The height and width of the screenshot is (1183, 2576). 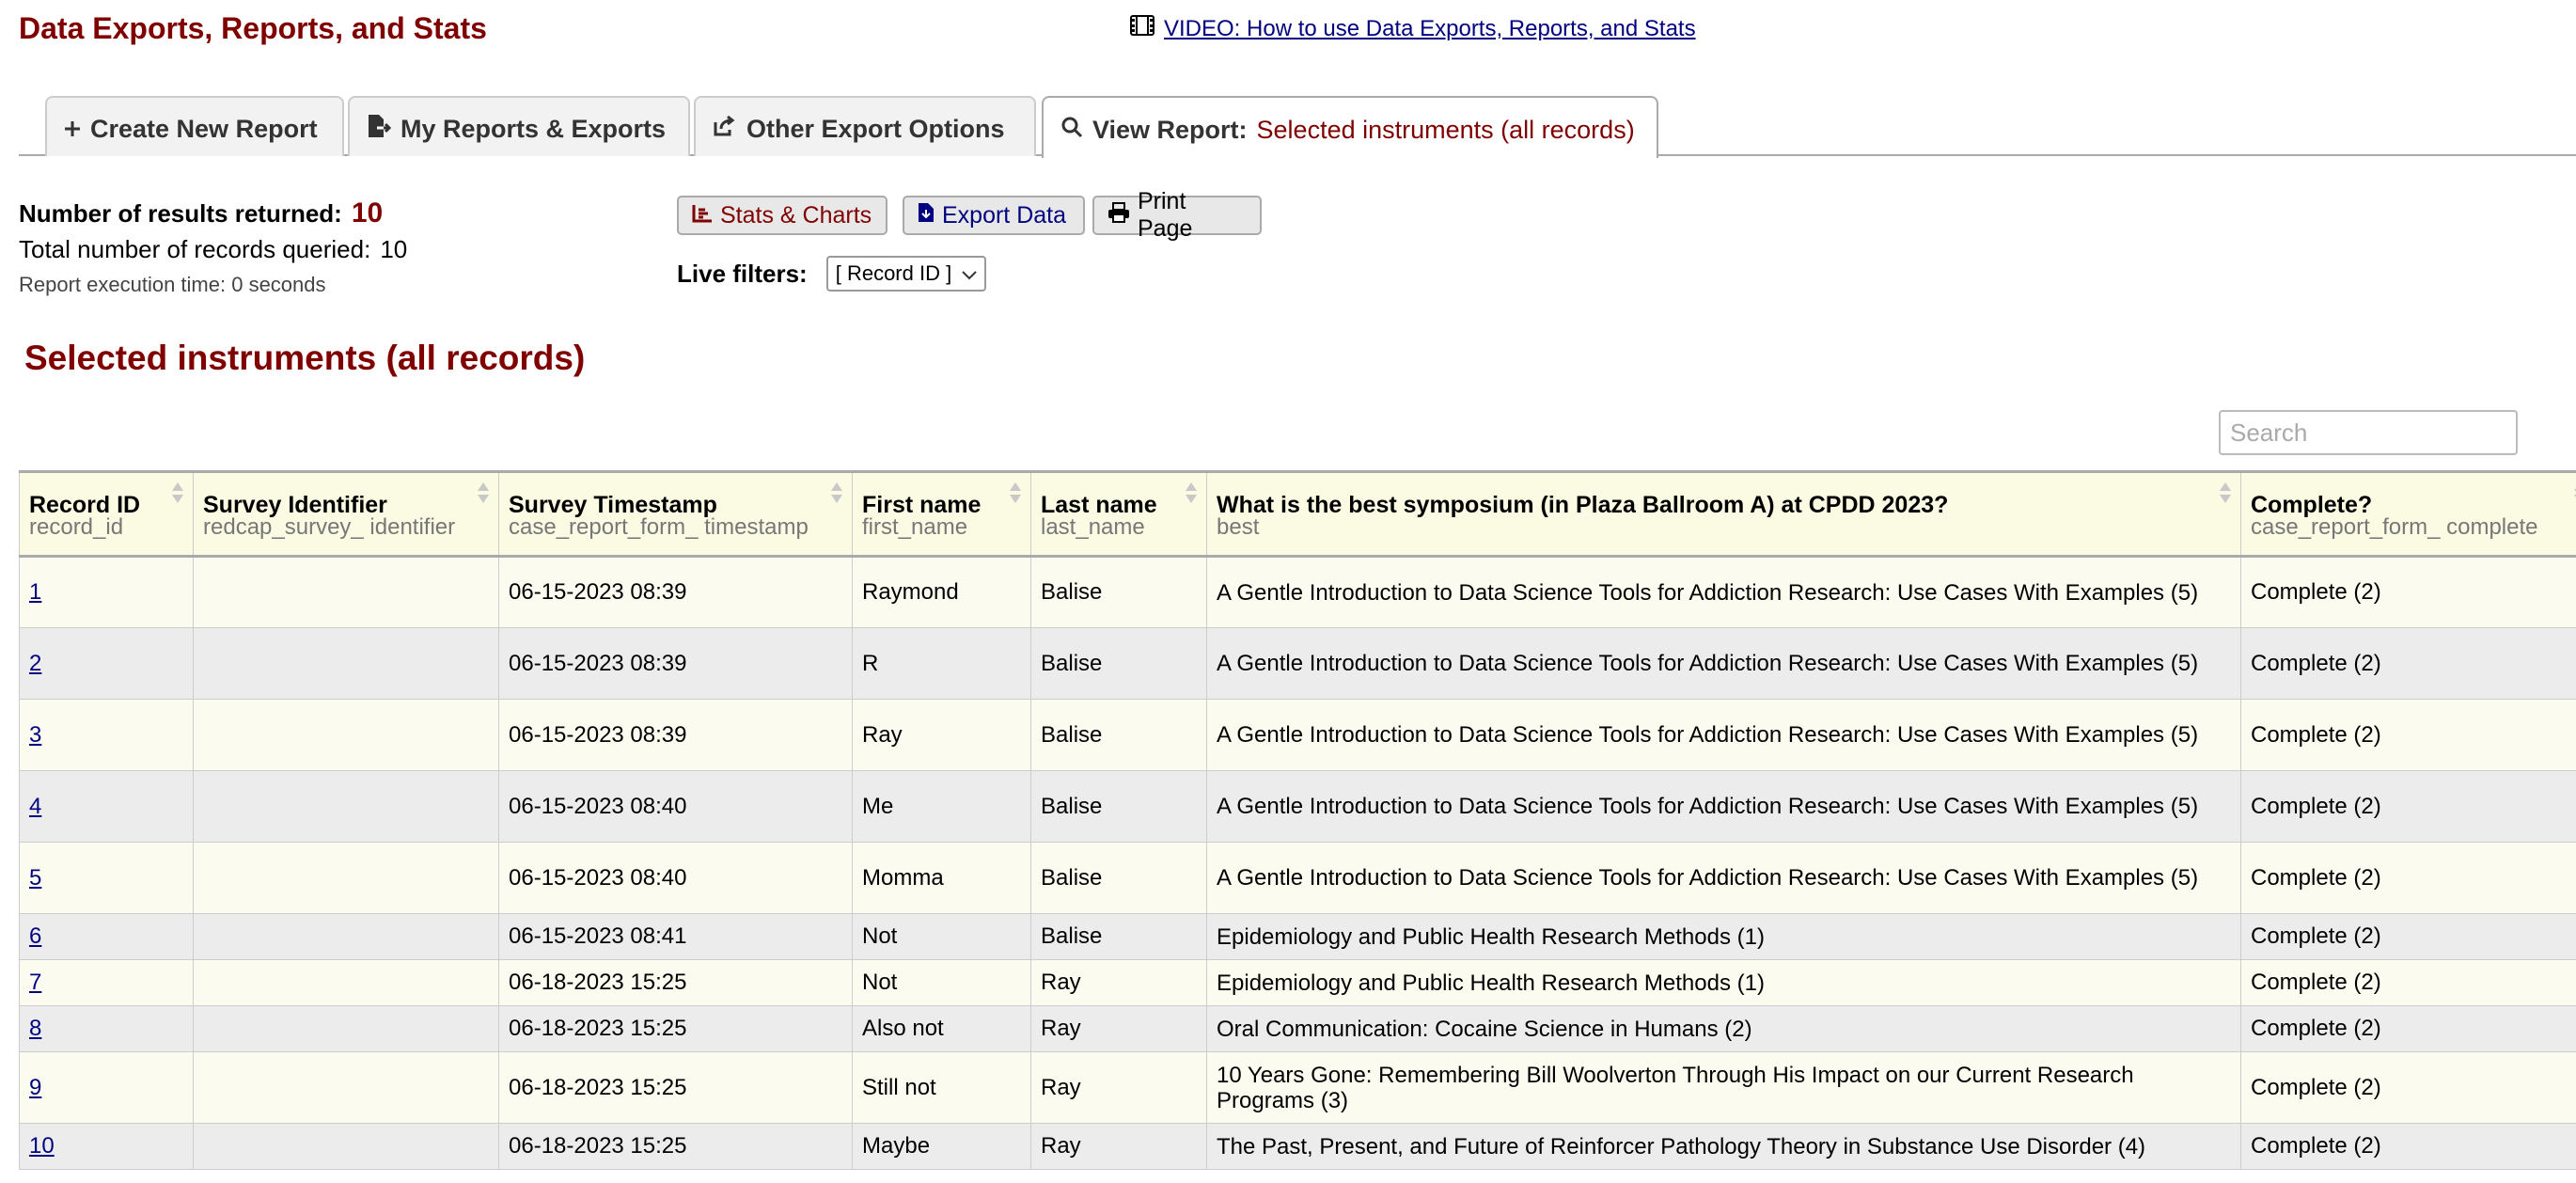 What do you see at coordinates (942, 878) in the screenshot?
I see `cell-first-name: Momma` at bounding box center [942, 878].